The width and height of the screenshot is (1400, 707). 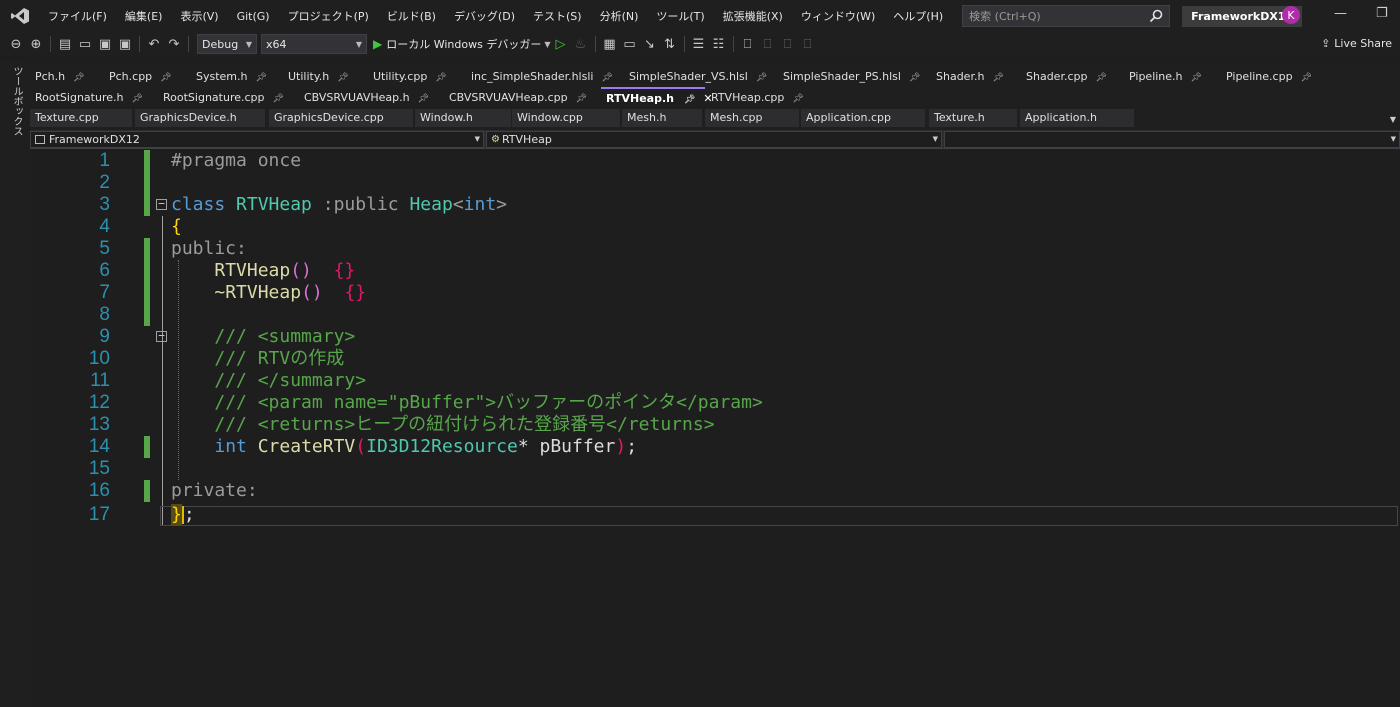 What do you see at coordinates (174, 44) in the screenshot?
I see `redo-icon: ↷` at bounding box center [174, 44].